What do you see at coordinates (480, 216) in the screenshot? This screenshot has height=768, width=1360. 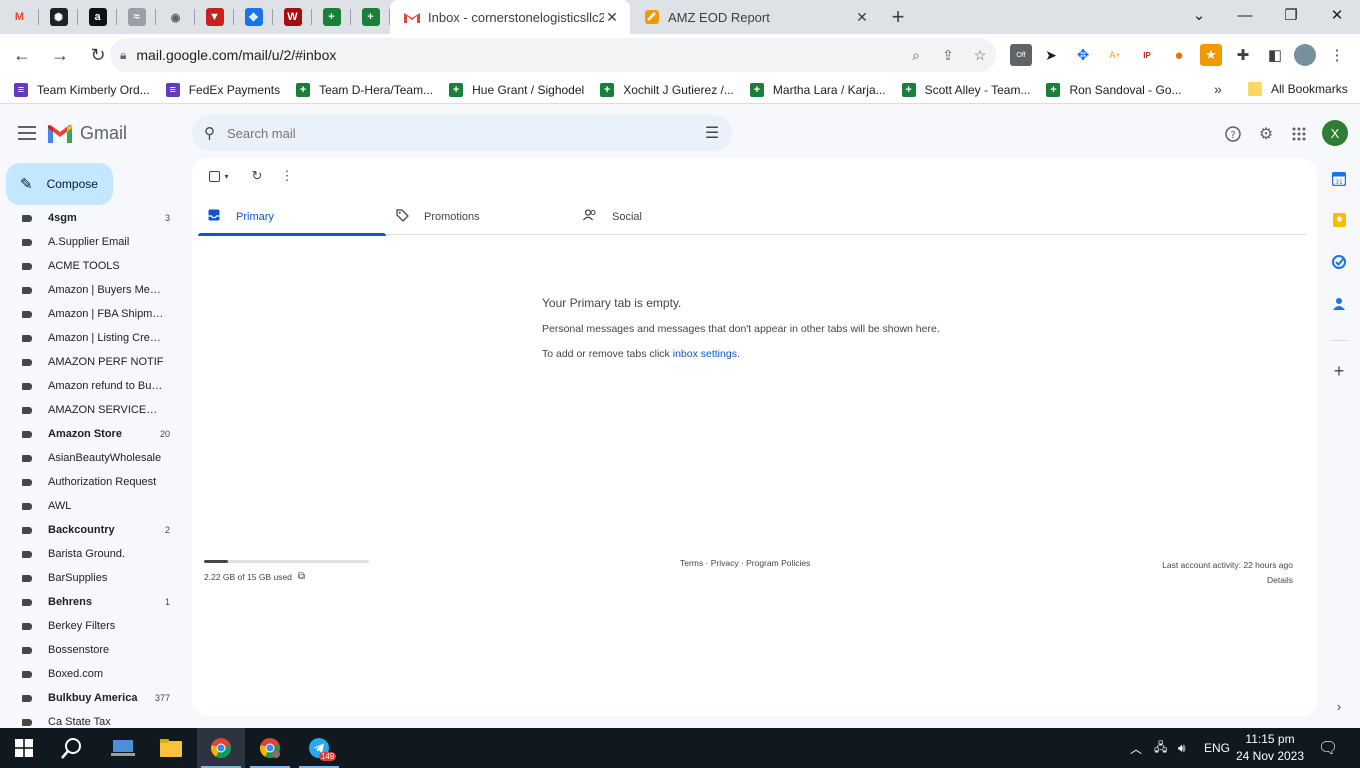 I see `tab-promotions: Promotions` at bounding box center [480, 216].